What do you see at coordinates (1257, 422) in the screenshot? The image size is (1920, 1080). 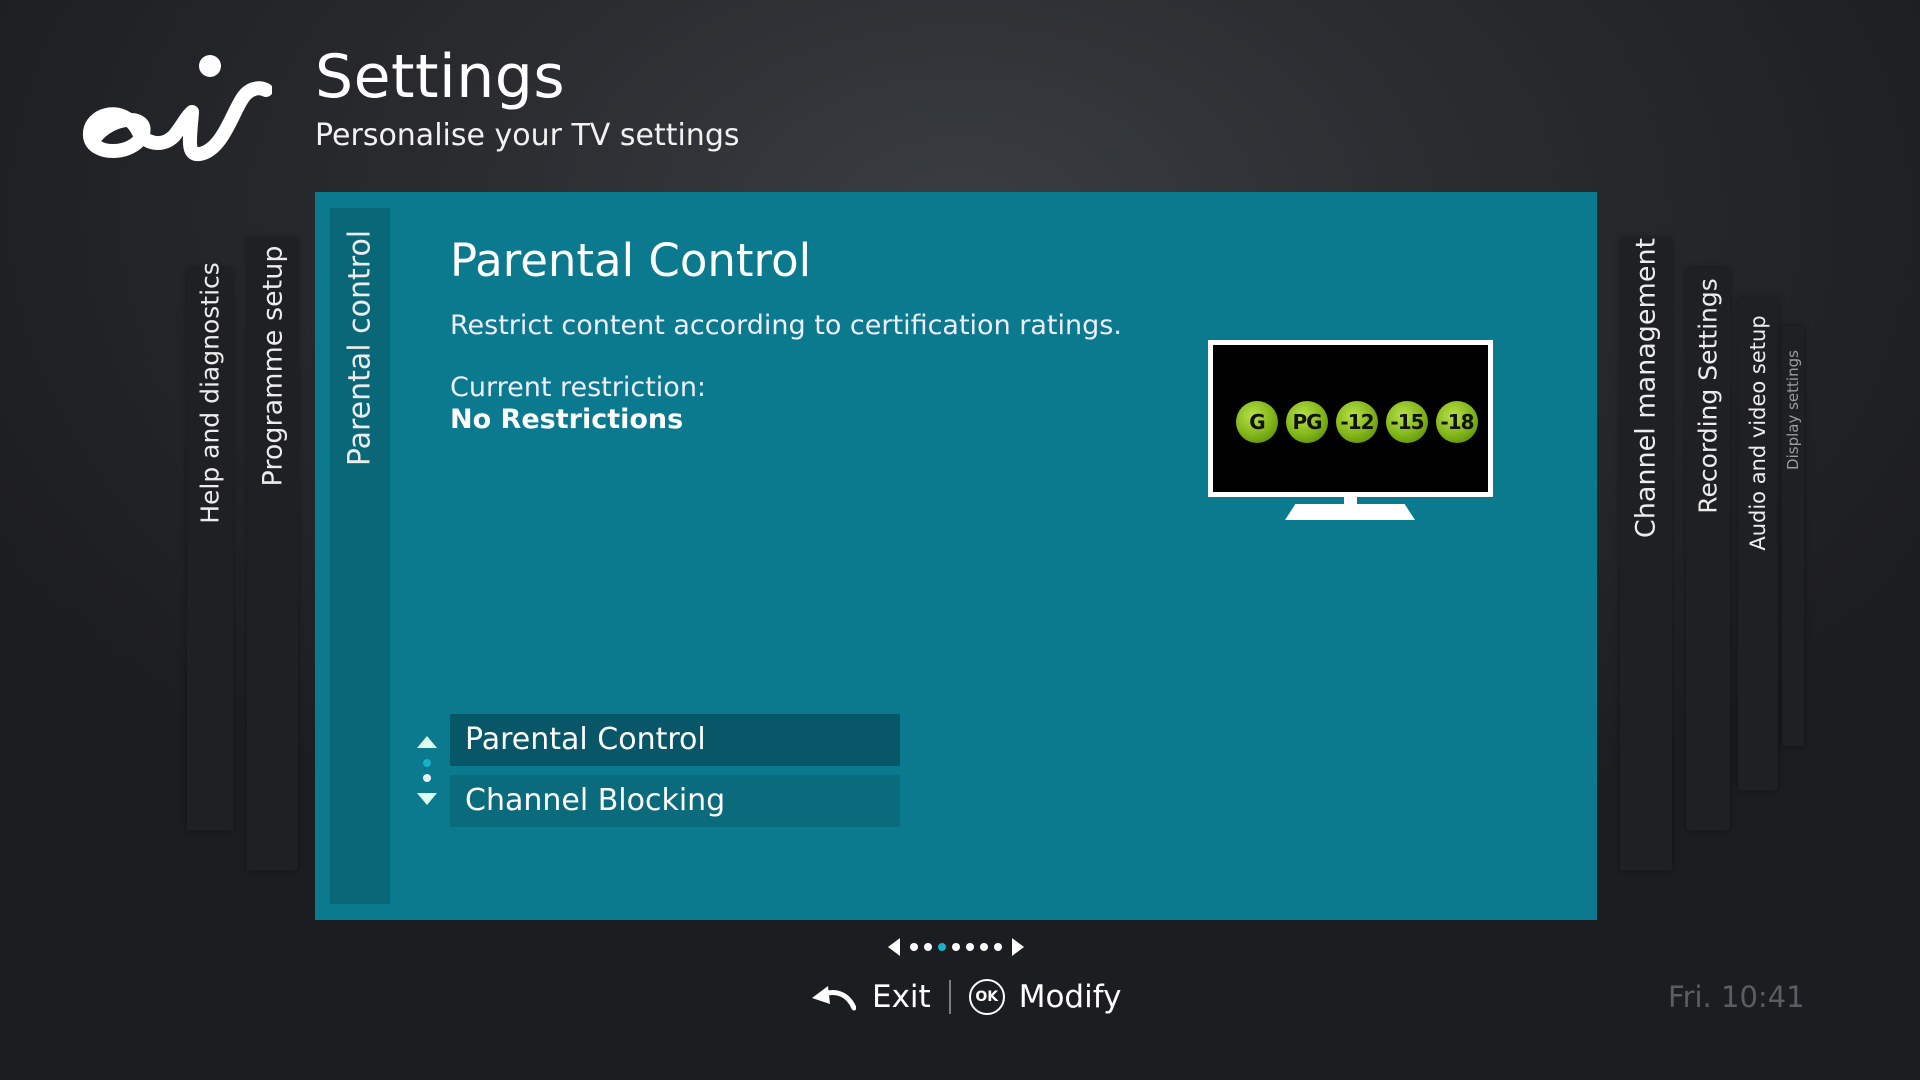 I see `rating-badge-g: G` at bounding box center [1257, 422].